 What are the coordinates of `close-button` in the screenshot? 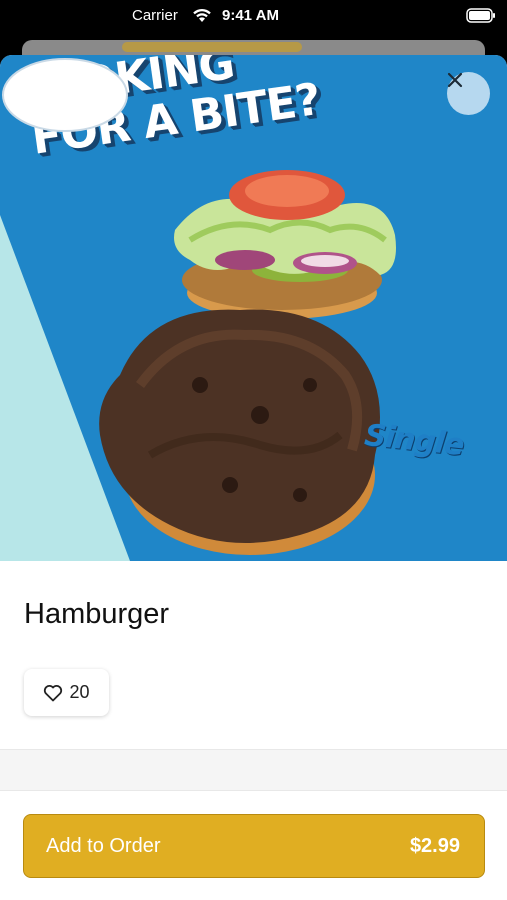 It's located at (468, 93).